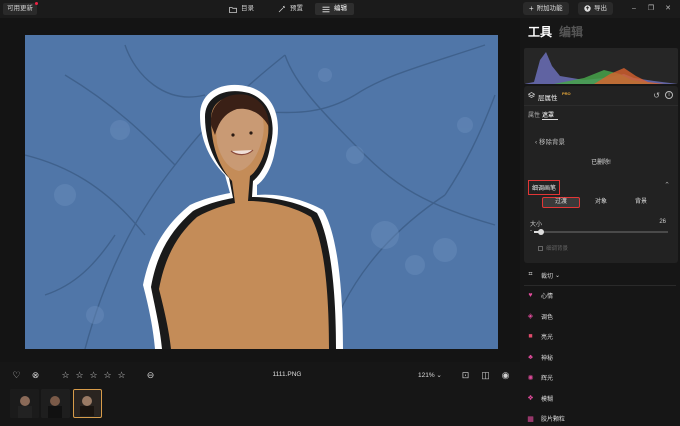 The height and width of the screenshot is (426, 680). What do you see at coordinates (296, 8) in the screenshot?
I see `tab-presets-label: 预置` at bounding box center [296, 8].